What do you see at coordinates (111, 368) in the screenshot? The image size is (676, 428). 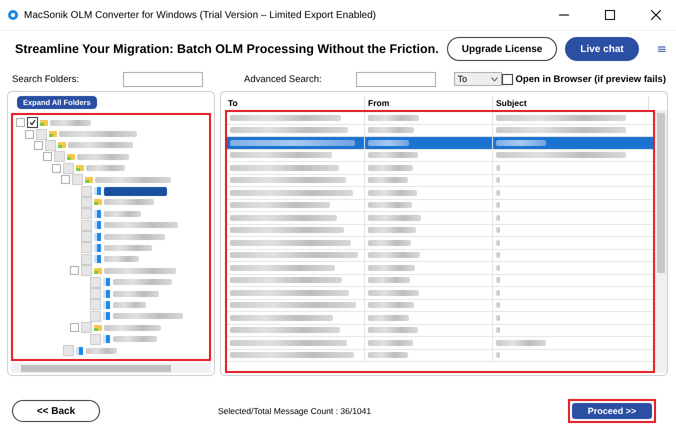 I see `horizontal-scrollbar` at bounding box center [111, 368].